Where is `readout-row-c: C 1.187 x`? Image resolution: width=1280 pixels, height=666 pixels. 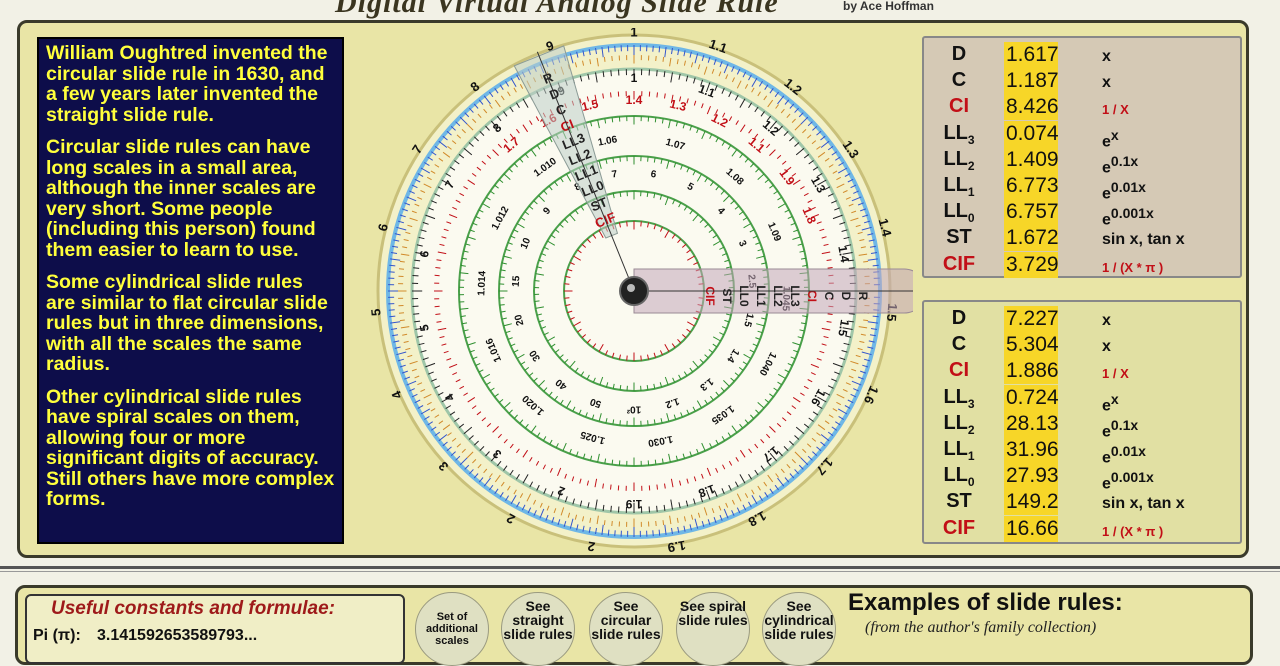
readout-row-c: C 1.187 x is located at coordinates (1082, 81).